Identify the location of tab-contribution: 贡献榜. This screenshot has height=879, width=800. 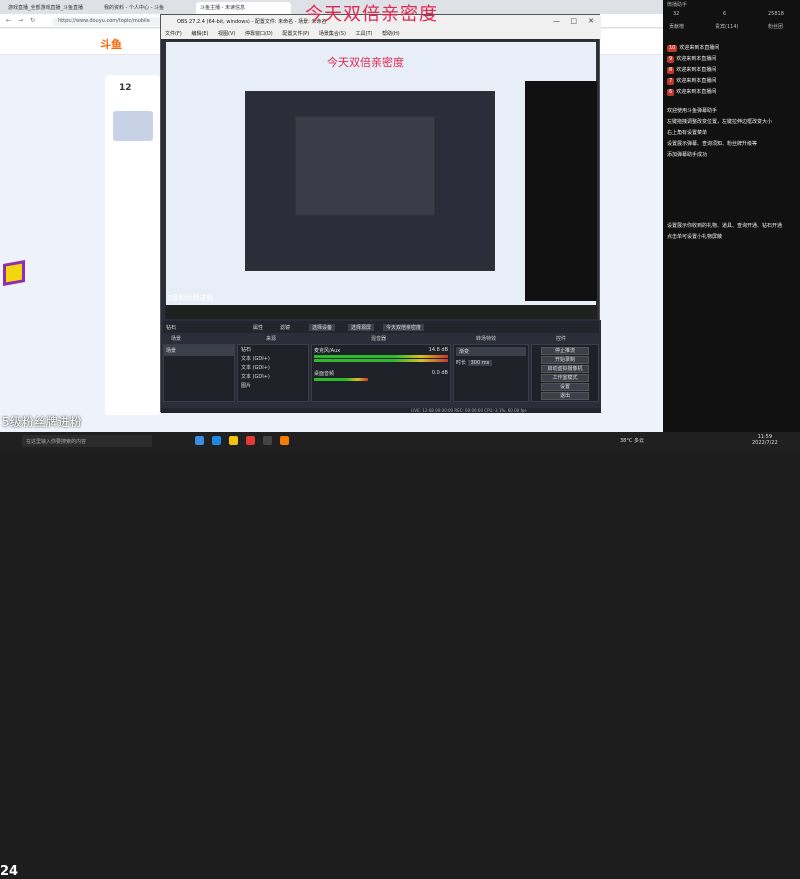
(676, 26).